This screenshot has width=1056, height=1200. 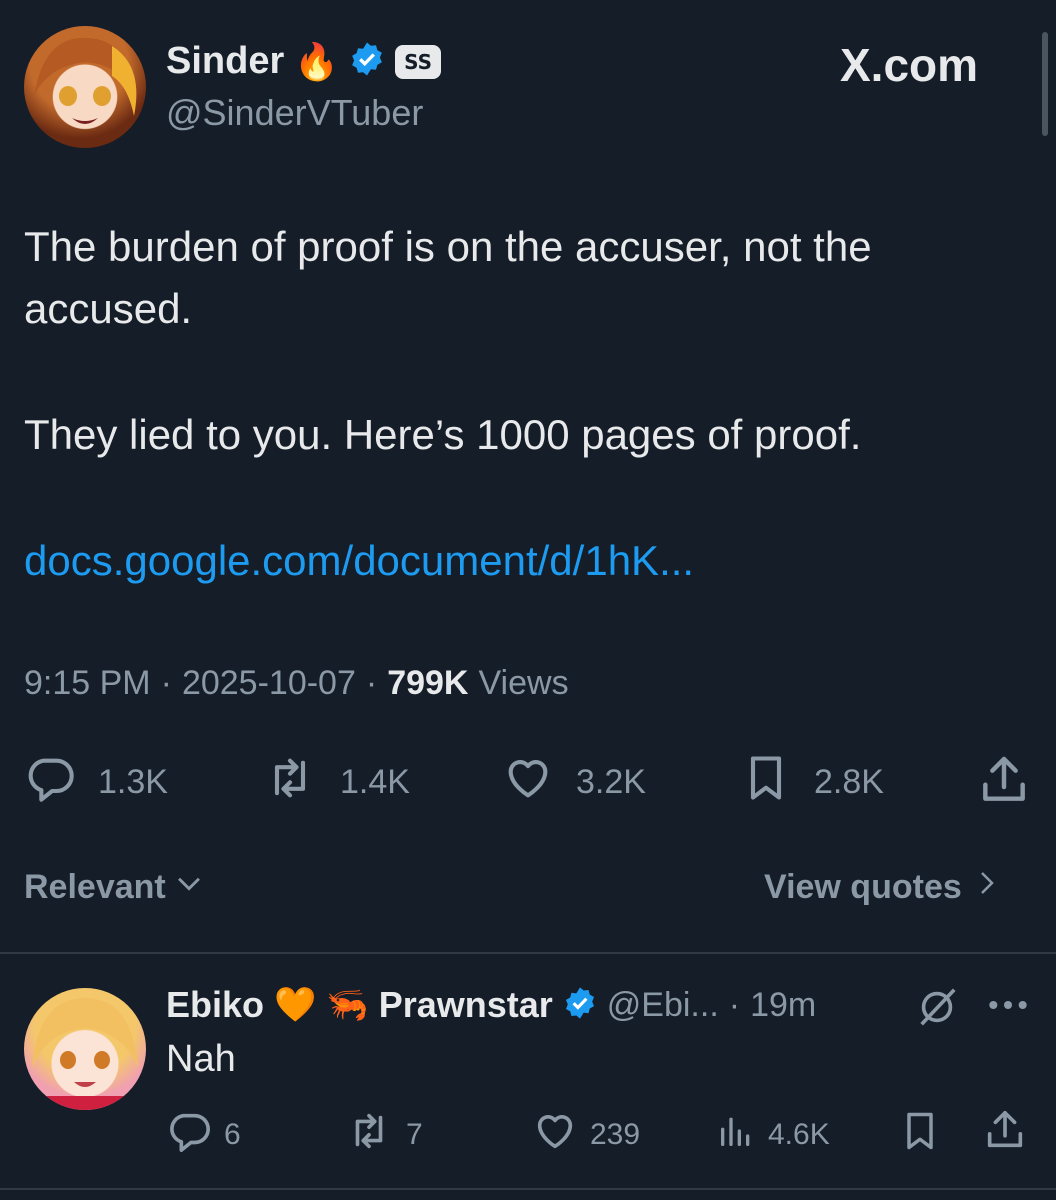 What do you see at coordinates (295, 1005) in the screenshot?
I see `orange-heart-emoji-icon: 🧡` at bounding box center [295, 1005].